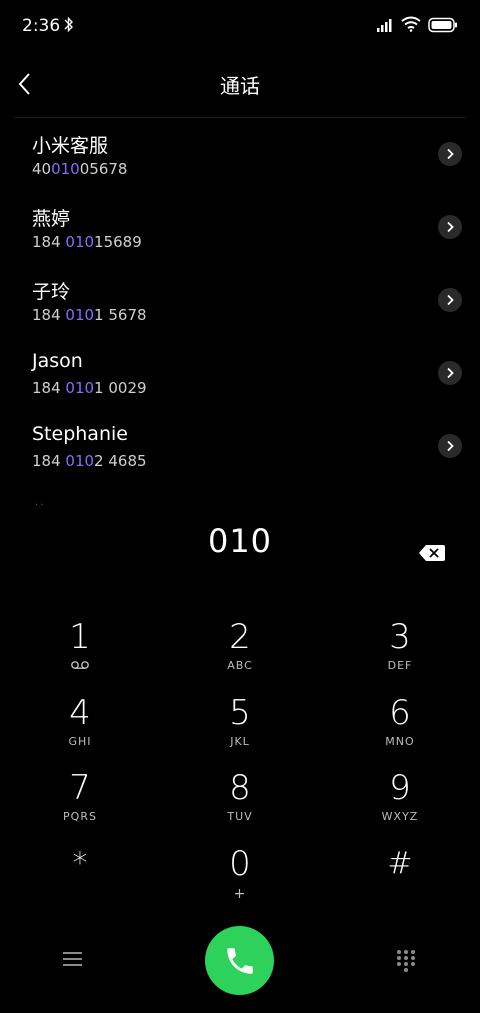 The height and width of the screenshot is (1013, 480). I want to click on contact-name: Jason, so click(57, 361).